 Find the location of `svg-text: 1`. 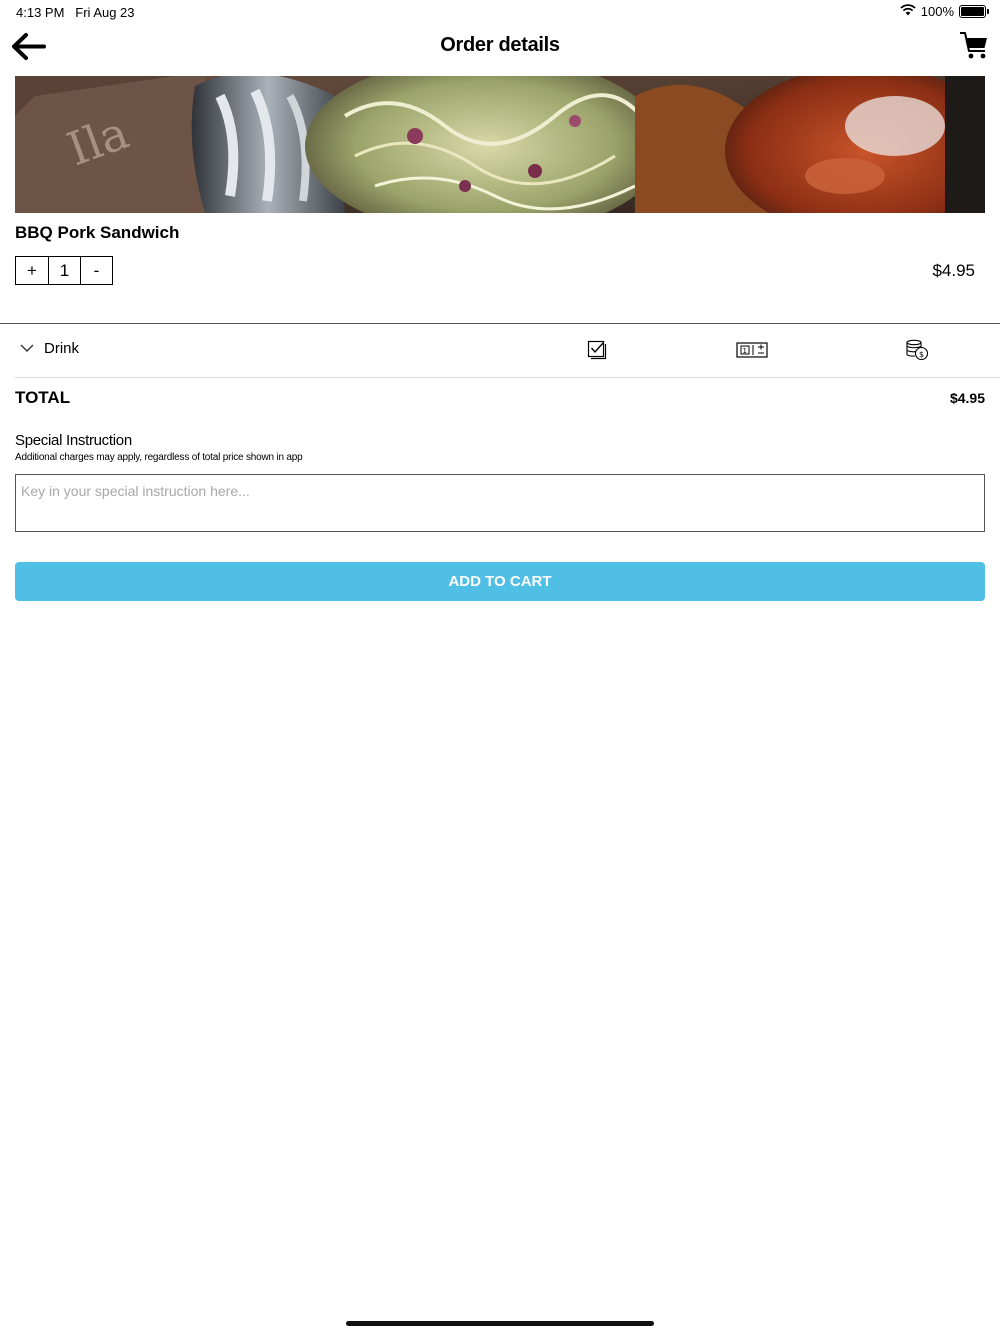

svg-text: 1 is located at coordinates (745, 351).